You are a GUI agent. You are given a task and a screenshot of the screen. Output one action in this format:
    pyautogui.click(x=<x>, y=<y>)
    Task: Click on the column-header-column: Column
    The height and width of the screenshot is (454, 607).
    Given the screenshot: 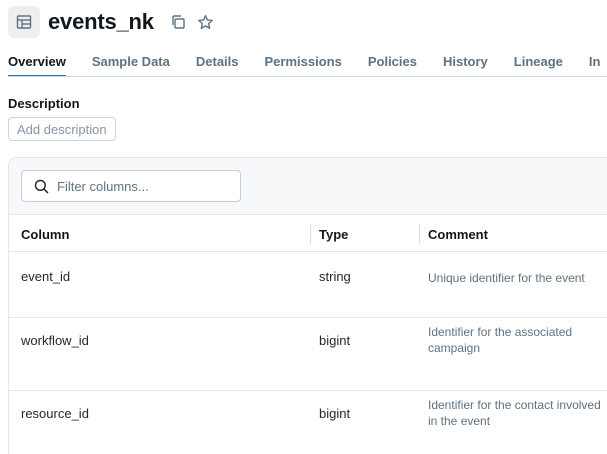 What is the action you would take?
    pyautogui.click(x=45, y=234)
    